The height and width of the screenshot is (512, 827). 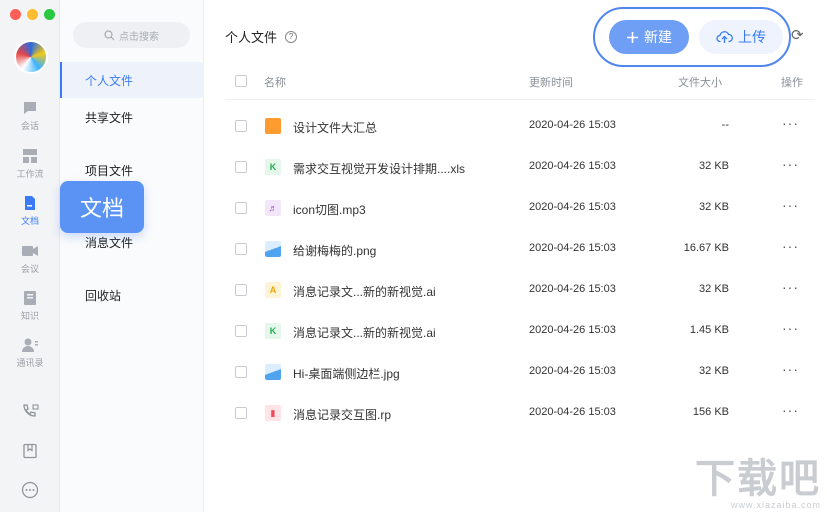 What do you see at coordinates (775, 505) in the screenshot?
I see `watermark-url: www.xiazaiba.com` at bounding box center [775, 505].